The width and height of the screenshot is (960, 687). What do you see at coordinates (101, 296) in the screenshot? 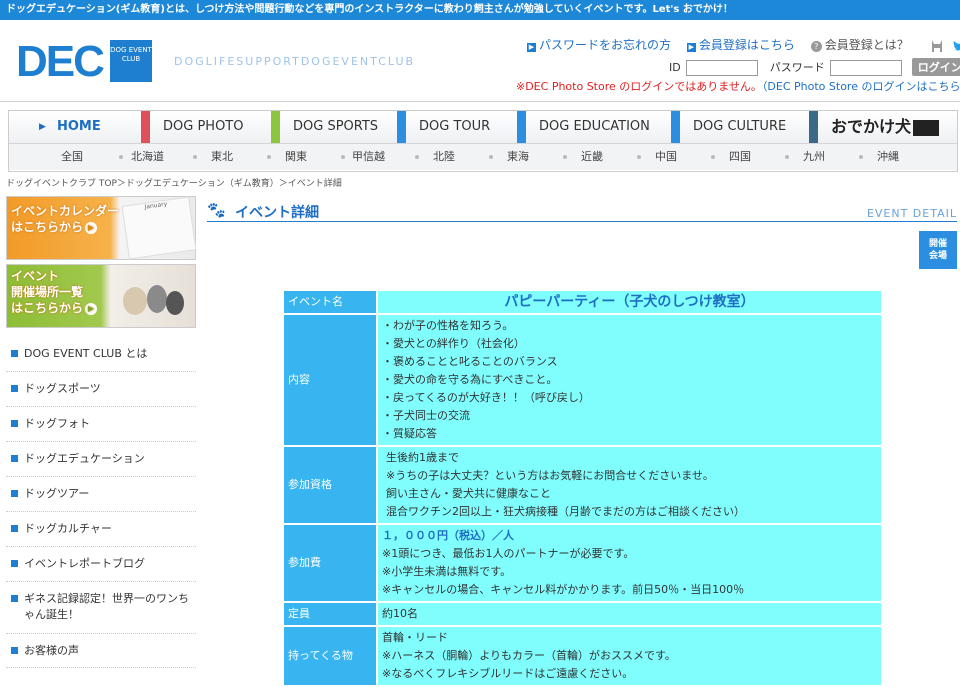
I see `venue-list-banner: イベント 開催場所一覧 はこちらから ▶` at bounding box center [101, 296].